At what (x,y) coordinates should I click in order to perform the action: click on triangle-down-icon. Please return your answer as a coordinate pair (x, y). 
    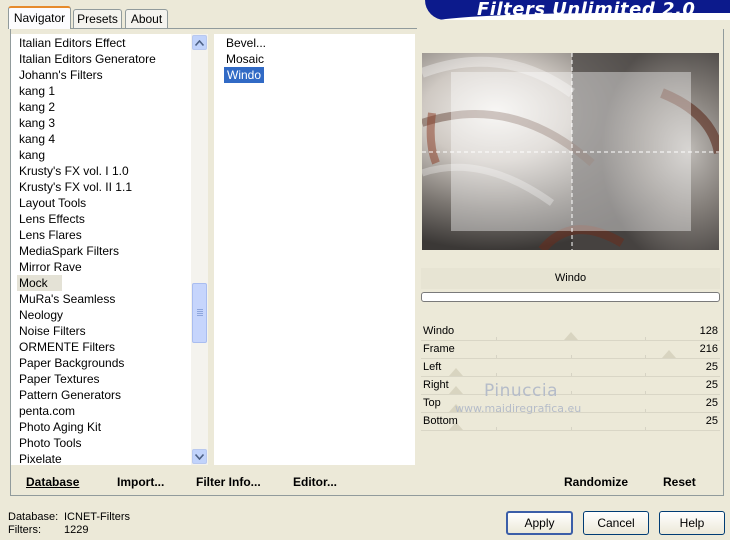
    Looking at the image, I should click on (199, 456).